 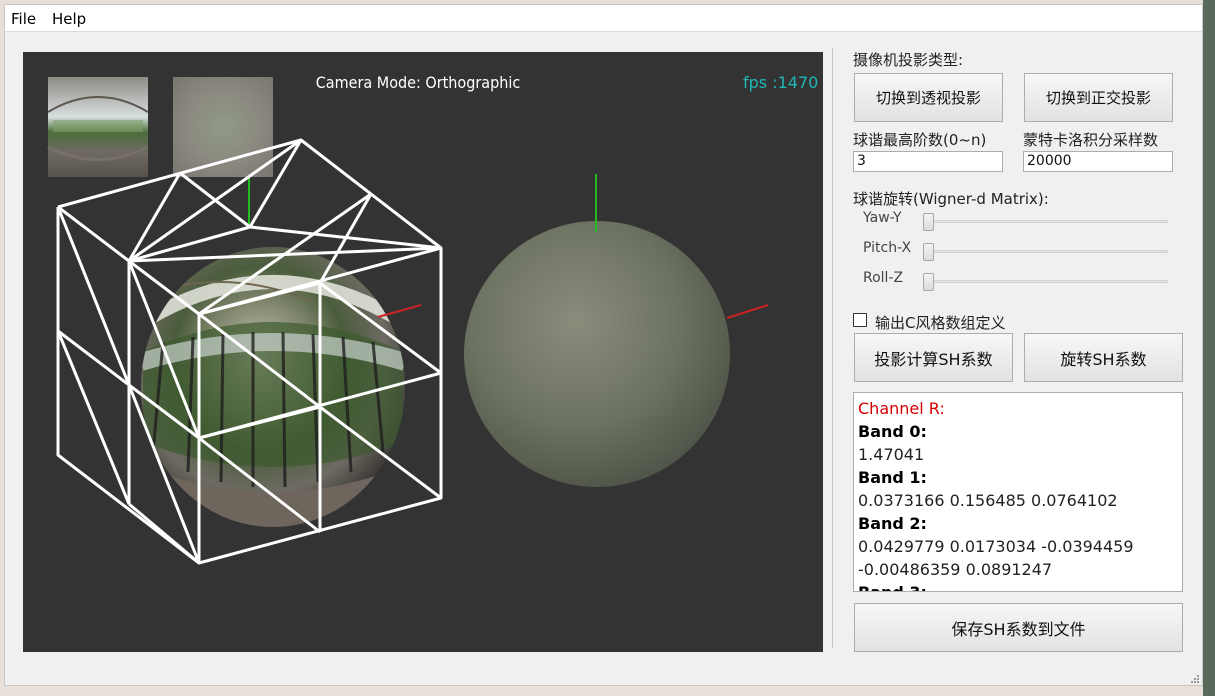 What do you see at coordinates (1091, 140) in the screenshot?
I see `mc-samples-label: 蒙特卡洛积分采样数` at bounding box center [1091, 140].